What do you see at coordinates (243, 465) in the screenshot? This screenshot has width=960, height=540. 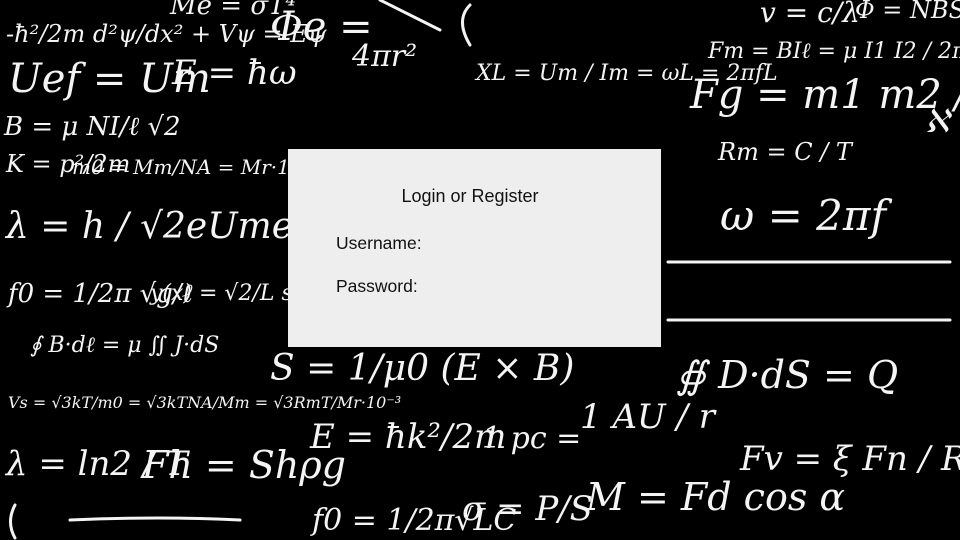 I see `formula: Fh = Shρg` at bounding box center [243, 465].